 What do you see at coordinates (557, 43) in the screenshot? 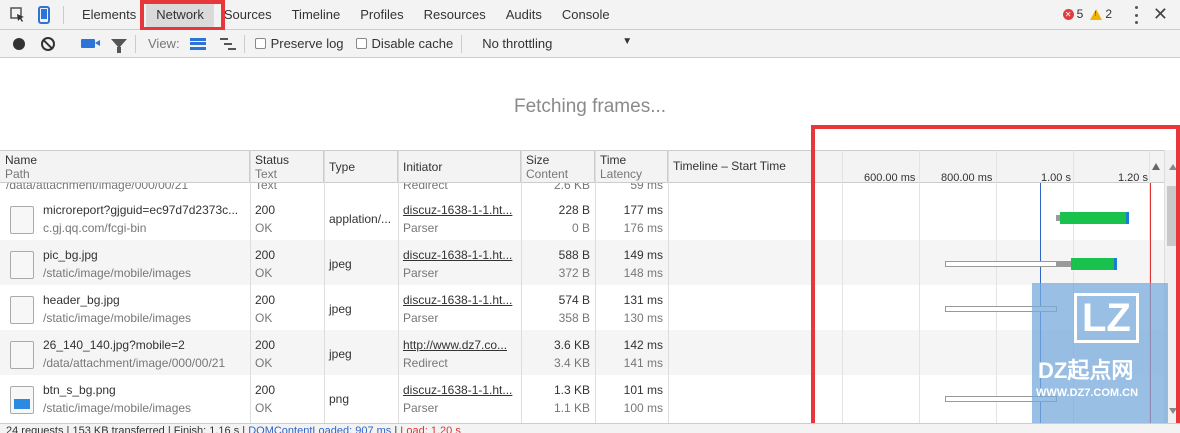
I see `throttling-select: No throttling ▼` at bounding box center [557, 43].